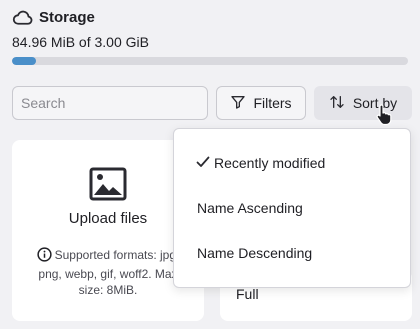 This screenshot has width=420, height=329. What do you see at coordinates (238, 103) in the screenshot?
I see `filter-icon` at bounding box center [238, 103].